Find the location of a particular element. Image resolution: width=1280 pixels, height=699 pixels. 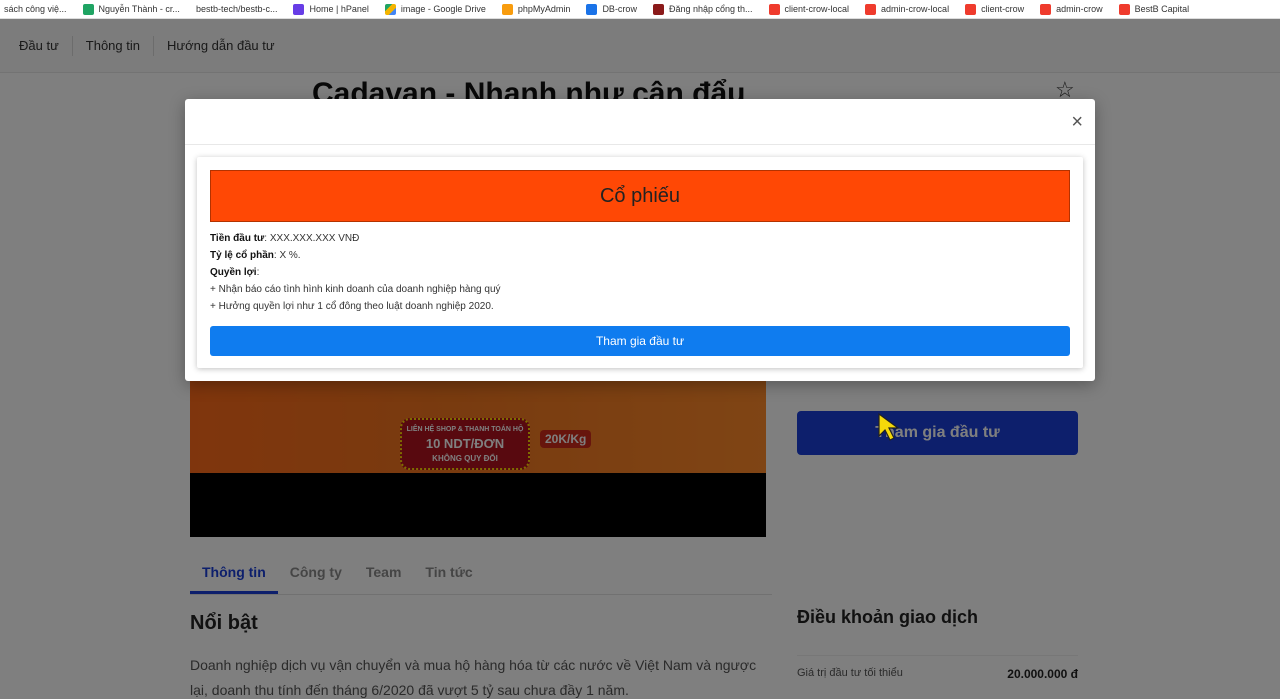

bookmark-label: BestB Capital is located at coordinates (1162, 9).